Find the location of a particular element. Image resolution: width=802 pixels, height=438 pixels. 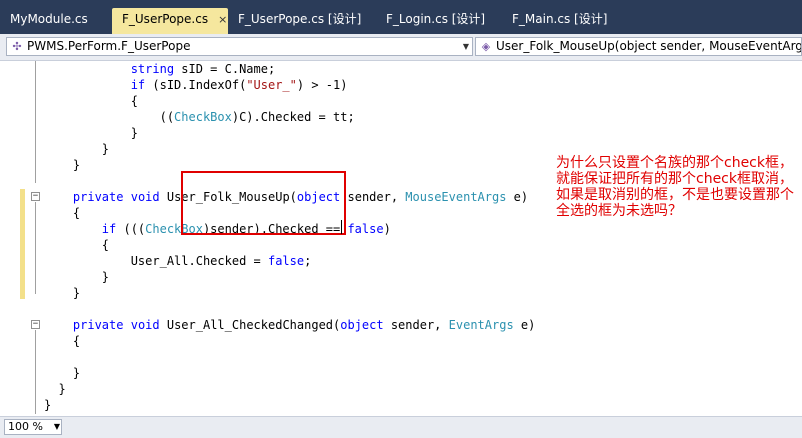

method-icon: ◈ is located at coordinates (486, 46).